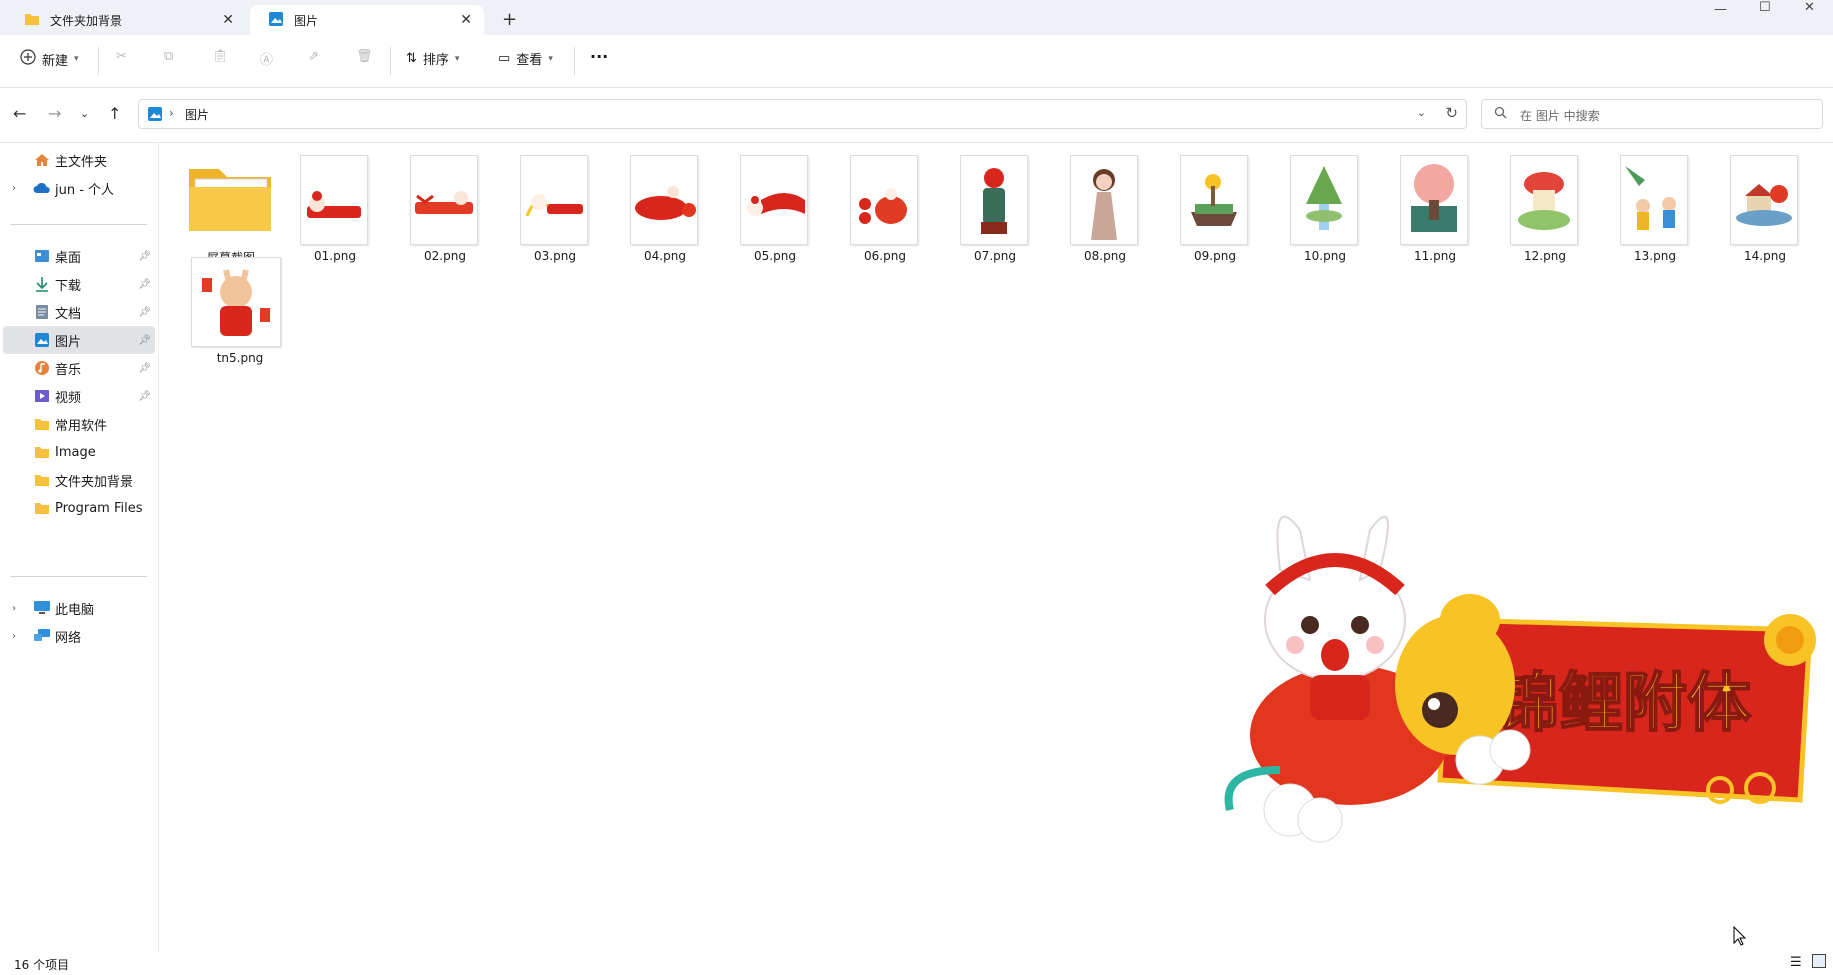 This screenshot has width=1833, height=975. I want to click on tab-label: 图片, so click(306, 20).